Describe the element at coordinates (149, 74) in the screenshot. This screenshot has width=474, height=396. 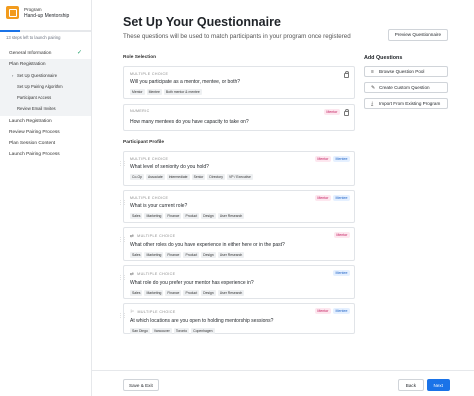
I see `question-type: Multiple Choice` at that location.